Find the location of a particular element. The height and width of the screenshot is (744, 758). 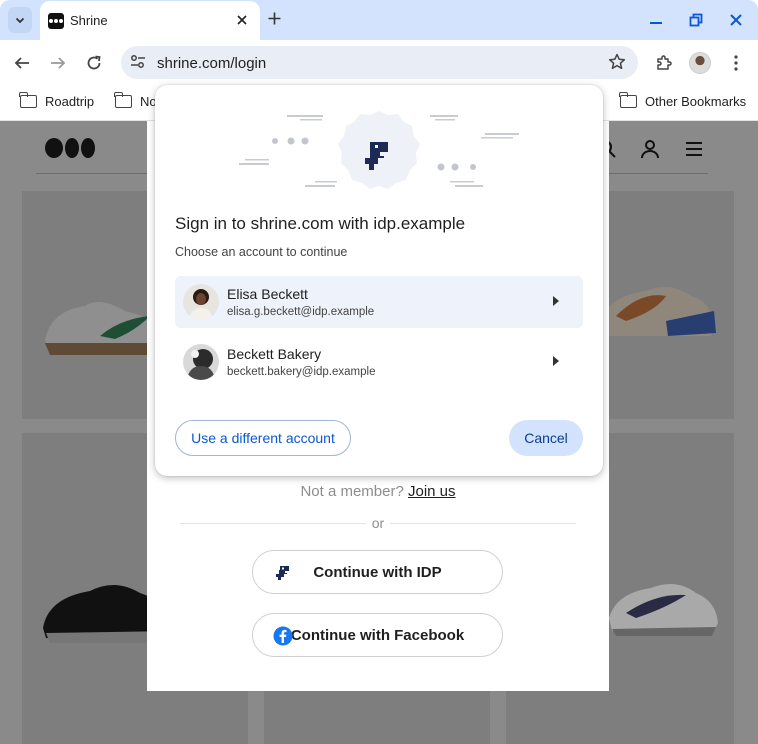

forward-button is located at coordinates (58, 63).